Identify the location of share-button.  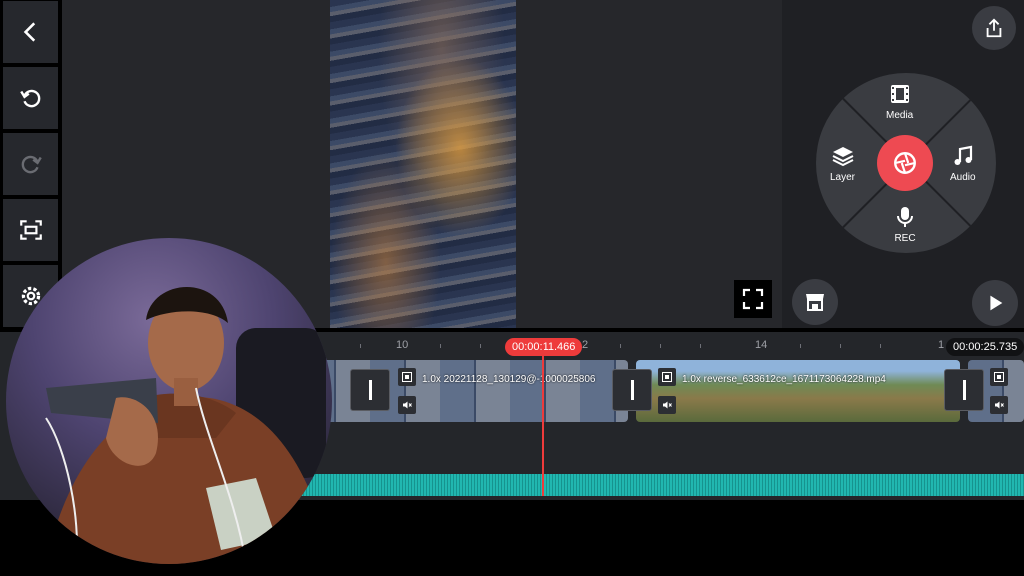
(994, 28).